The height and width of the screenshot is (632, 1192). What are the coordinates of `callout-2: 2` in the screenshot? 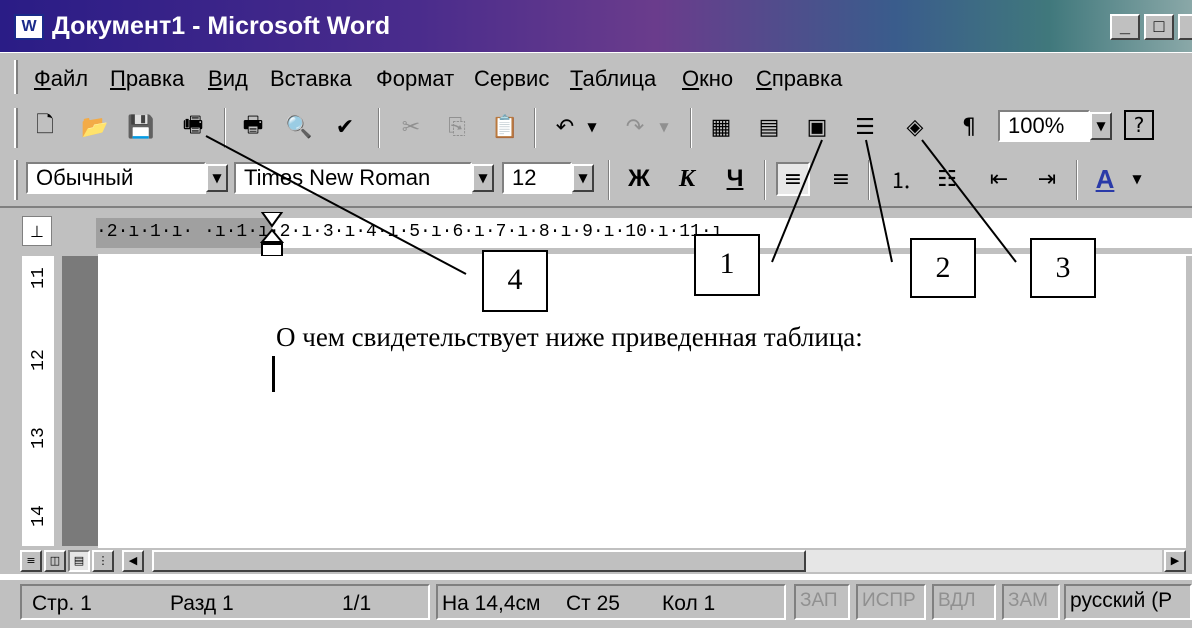 It's located at (943, 268).